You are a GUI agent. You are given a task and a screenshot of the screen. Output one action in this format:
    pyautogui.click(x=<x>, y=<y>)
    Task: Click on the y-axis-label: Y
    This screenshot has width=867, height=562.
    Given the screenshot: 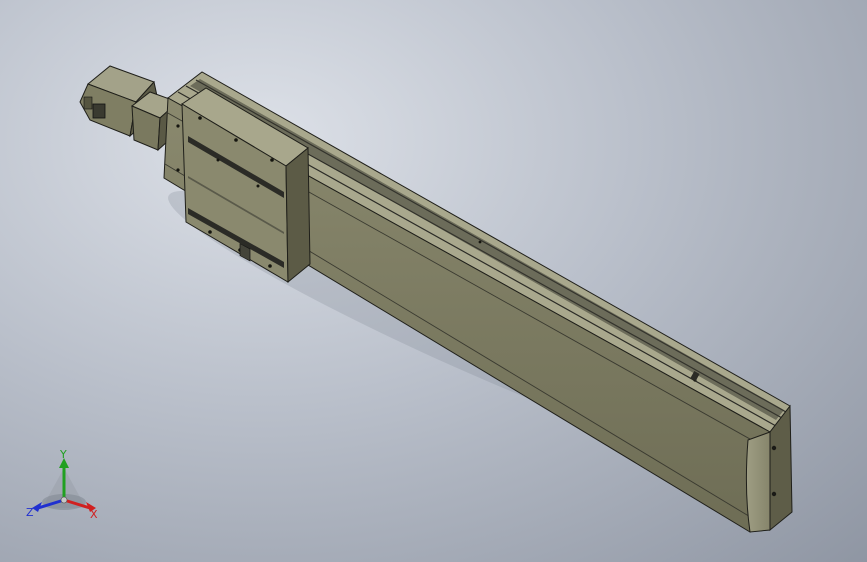 What is the action you would take?
    pyautogui.click(x=63, y=454)
    